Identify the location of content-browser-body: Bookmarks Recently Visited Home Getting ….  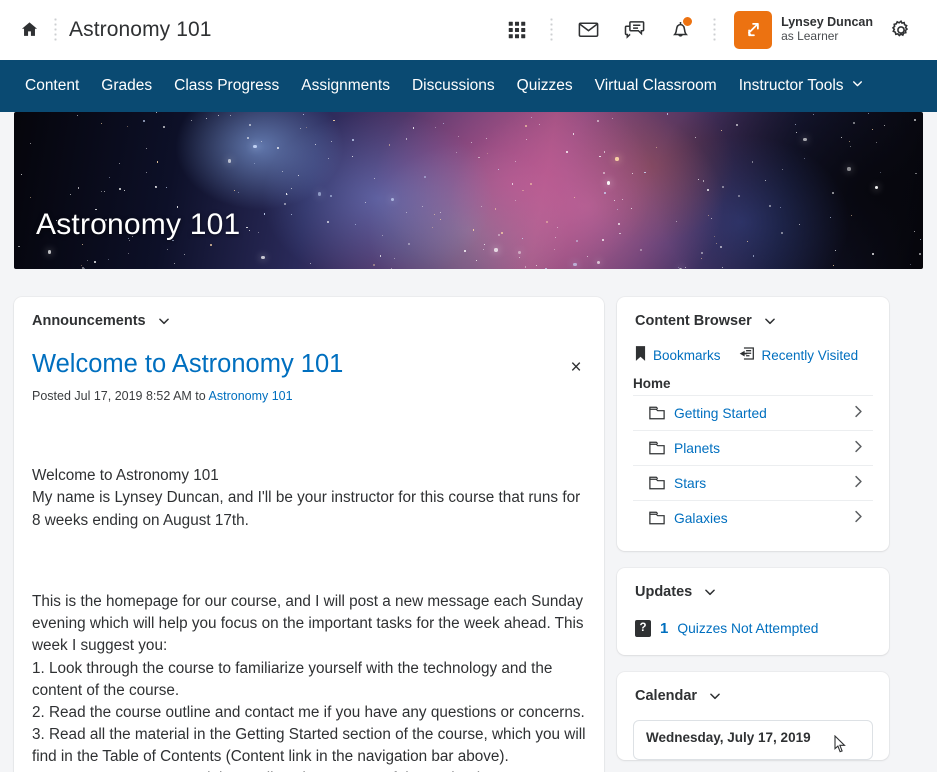
(753, 442).